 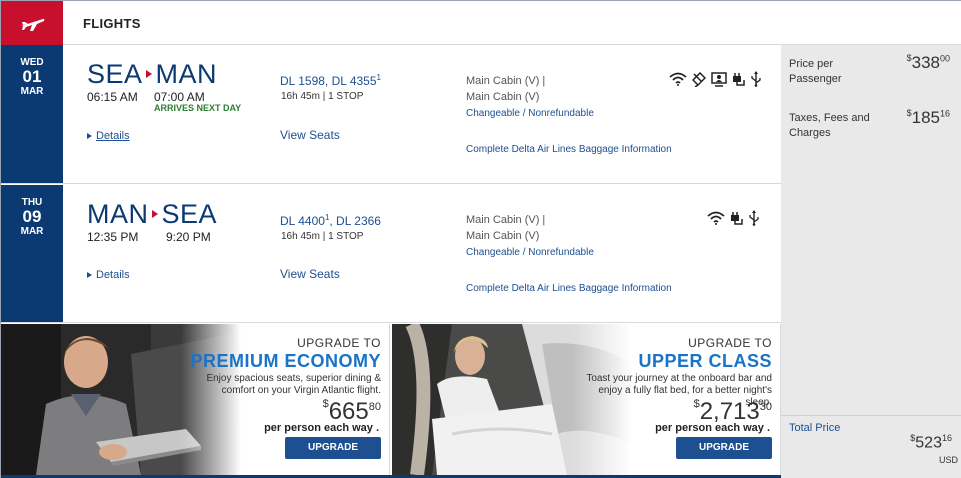 I want to click on total-cents: 16, so click(x=946, y=438).